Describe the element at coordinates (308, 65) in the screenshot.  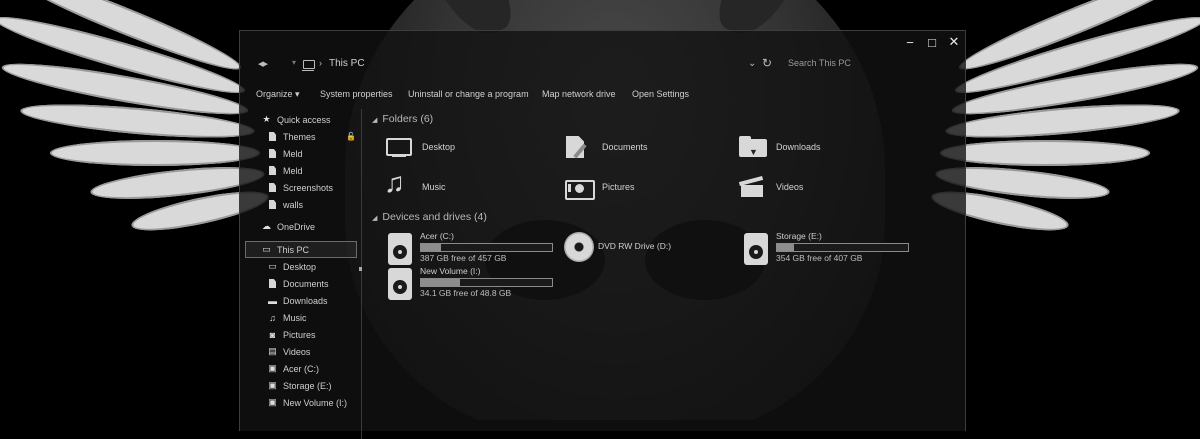
I see `this-pc-icon` at that location.